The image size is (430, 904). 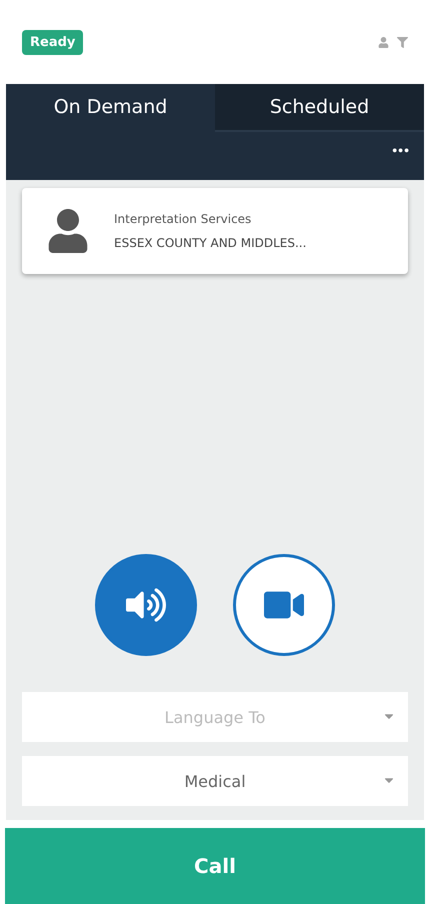 What do you see at coordinates (68, 231) in the screenshot?
I see `person-icon` at bounding box center [68, 231].